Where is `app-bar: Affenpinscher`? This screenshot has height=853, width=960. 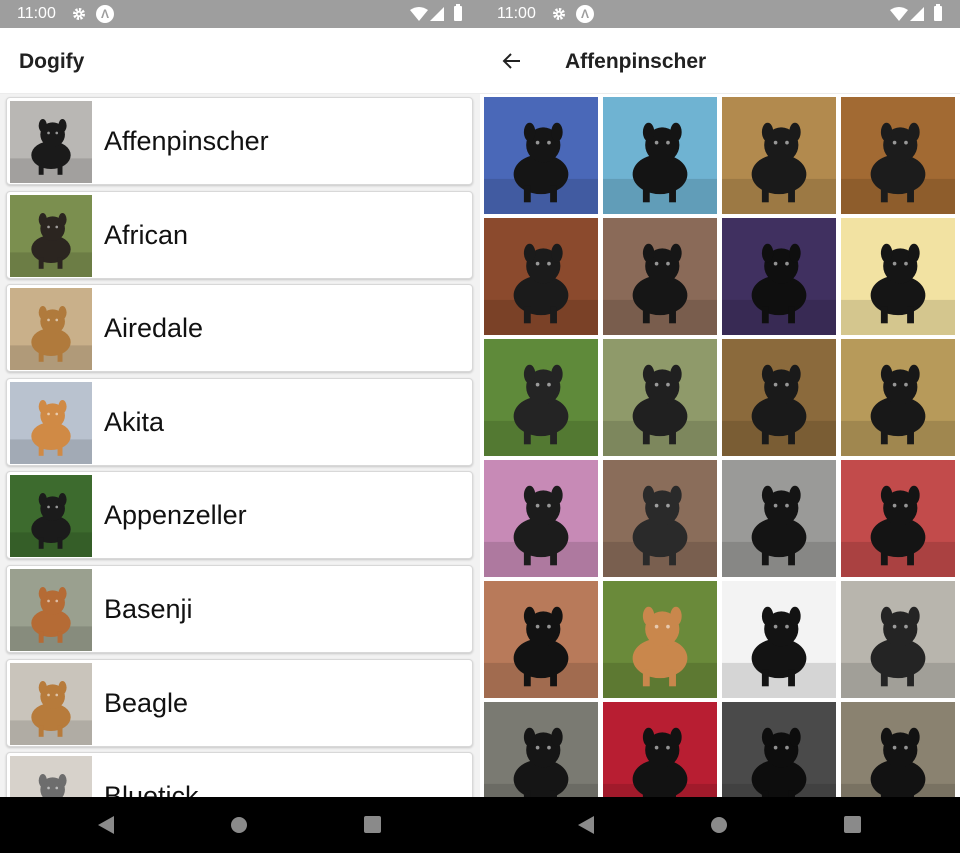 app-bar: Affenpinscher is located at coordinates (720, 61).